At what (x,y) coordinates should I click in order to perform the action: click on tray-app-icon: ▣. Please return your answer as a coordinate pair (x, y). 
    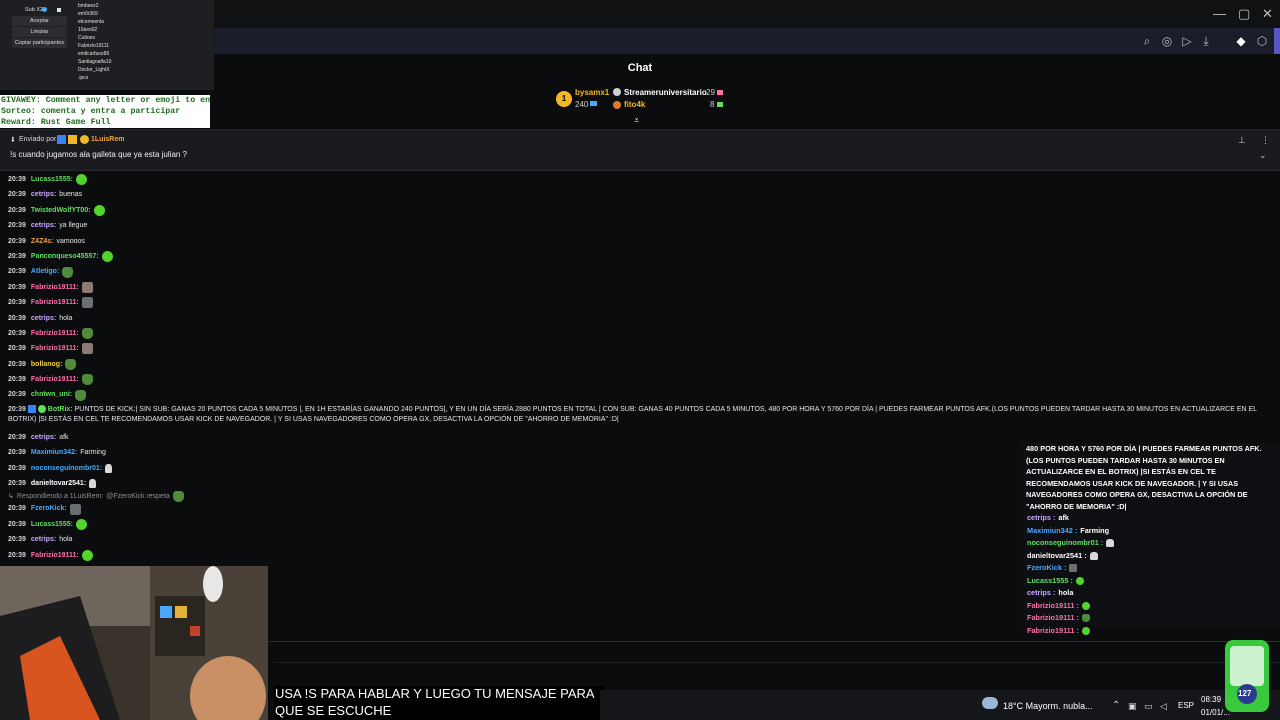
    Looking at the image, I should click on (1132, 706).